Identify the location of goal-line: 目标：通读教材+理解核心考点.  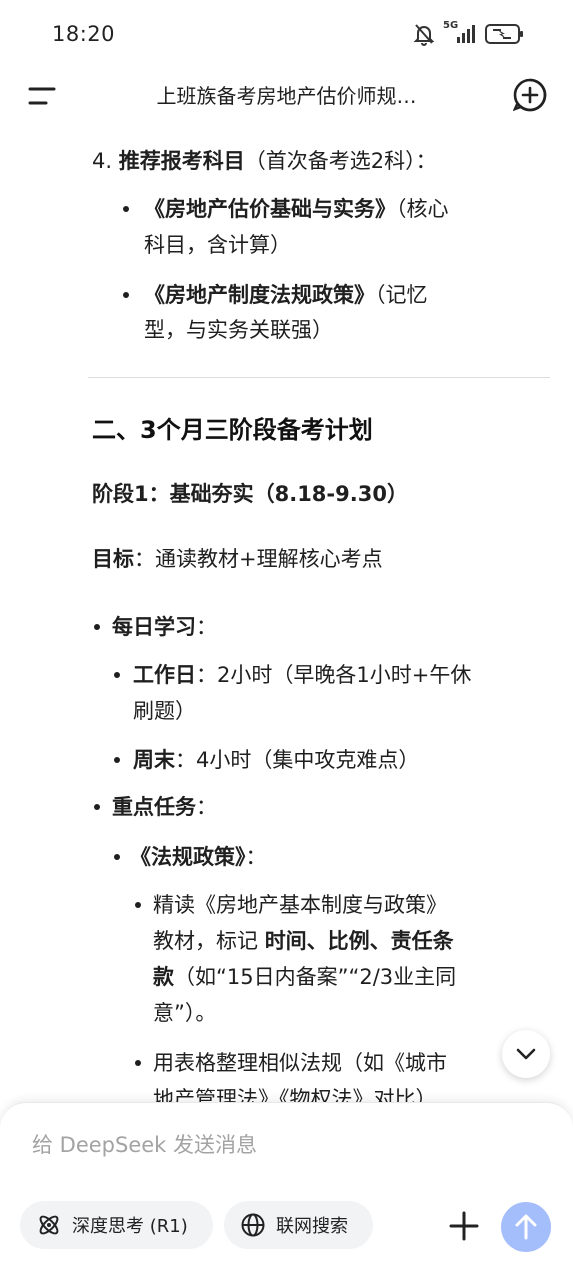
(237, 559).